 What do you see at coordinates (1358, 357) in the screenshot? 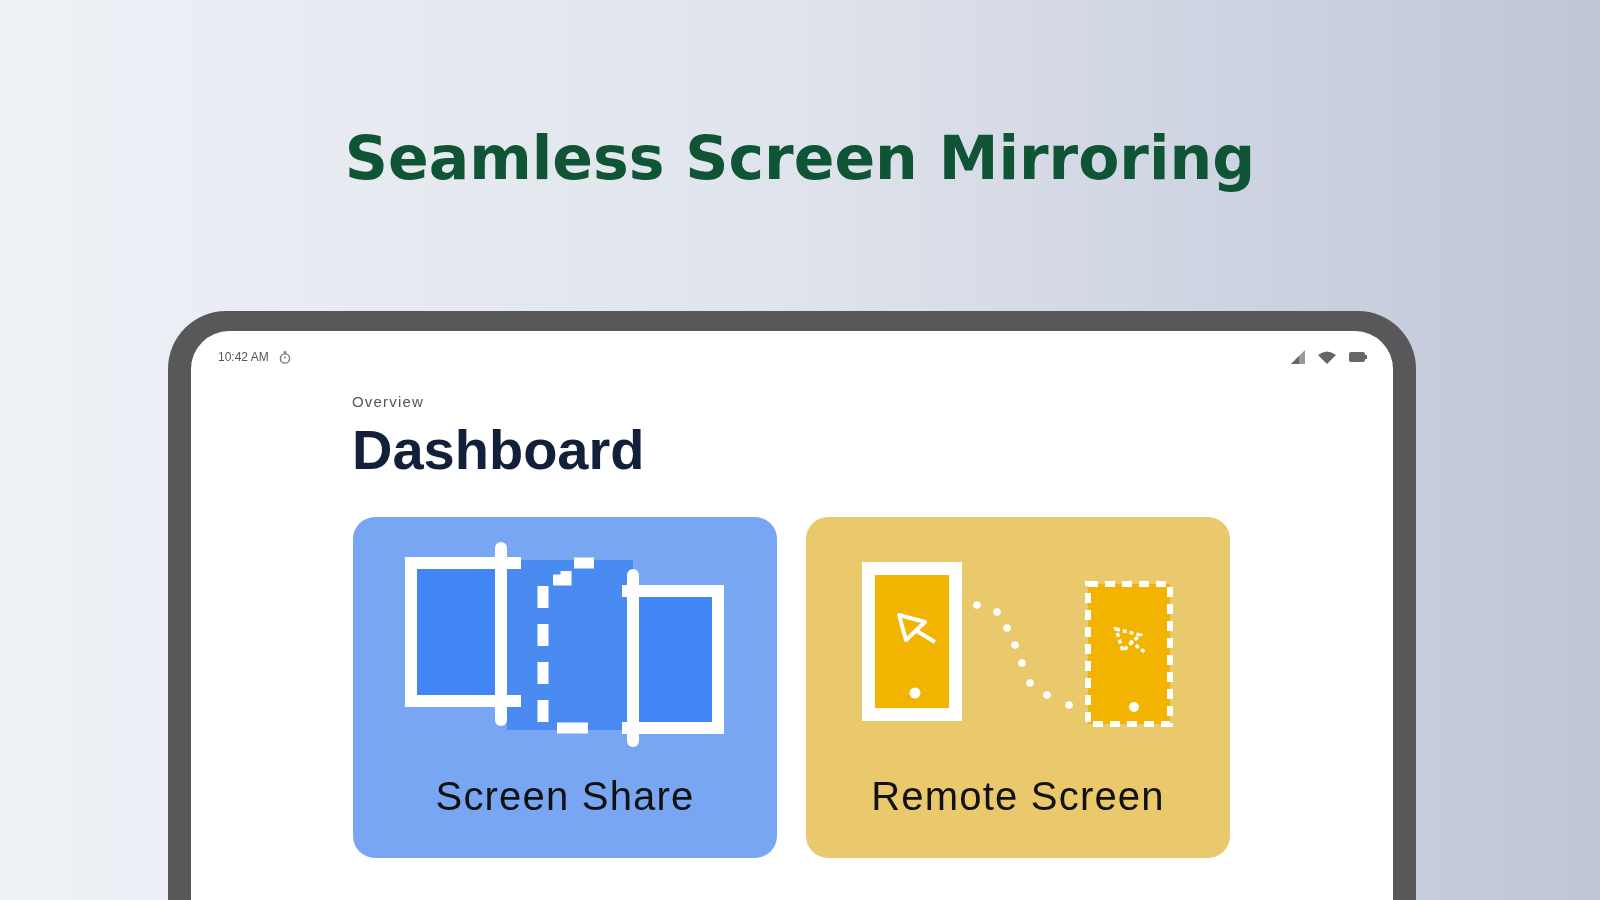
I see `battery-icon` at bounding box center [1358, 357].